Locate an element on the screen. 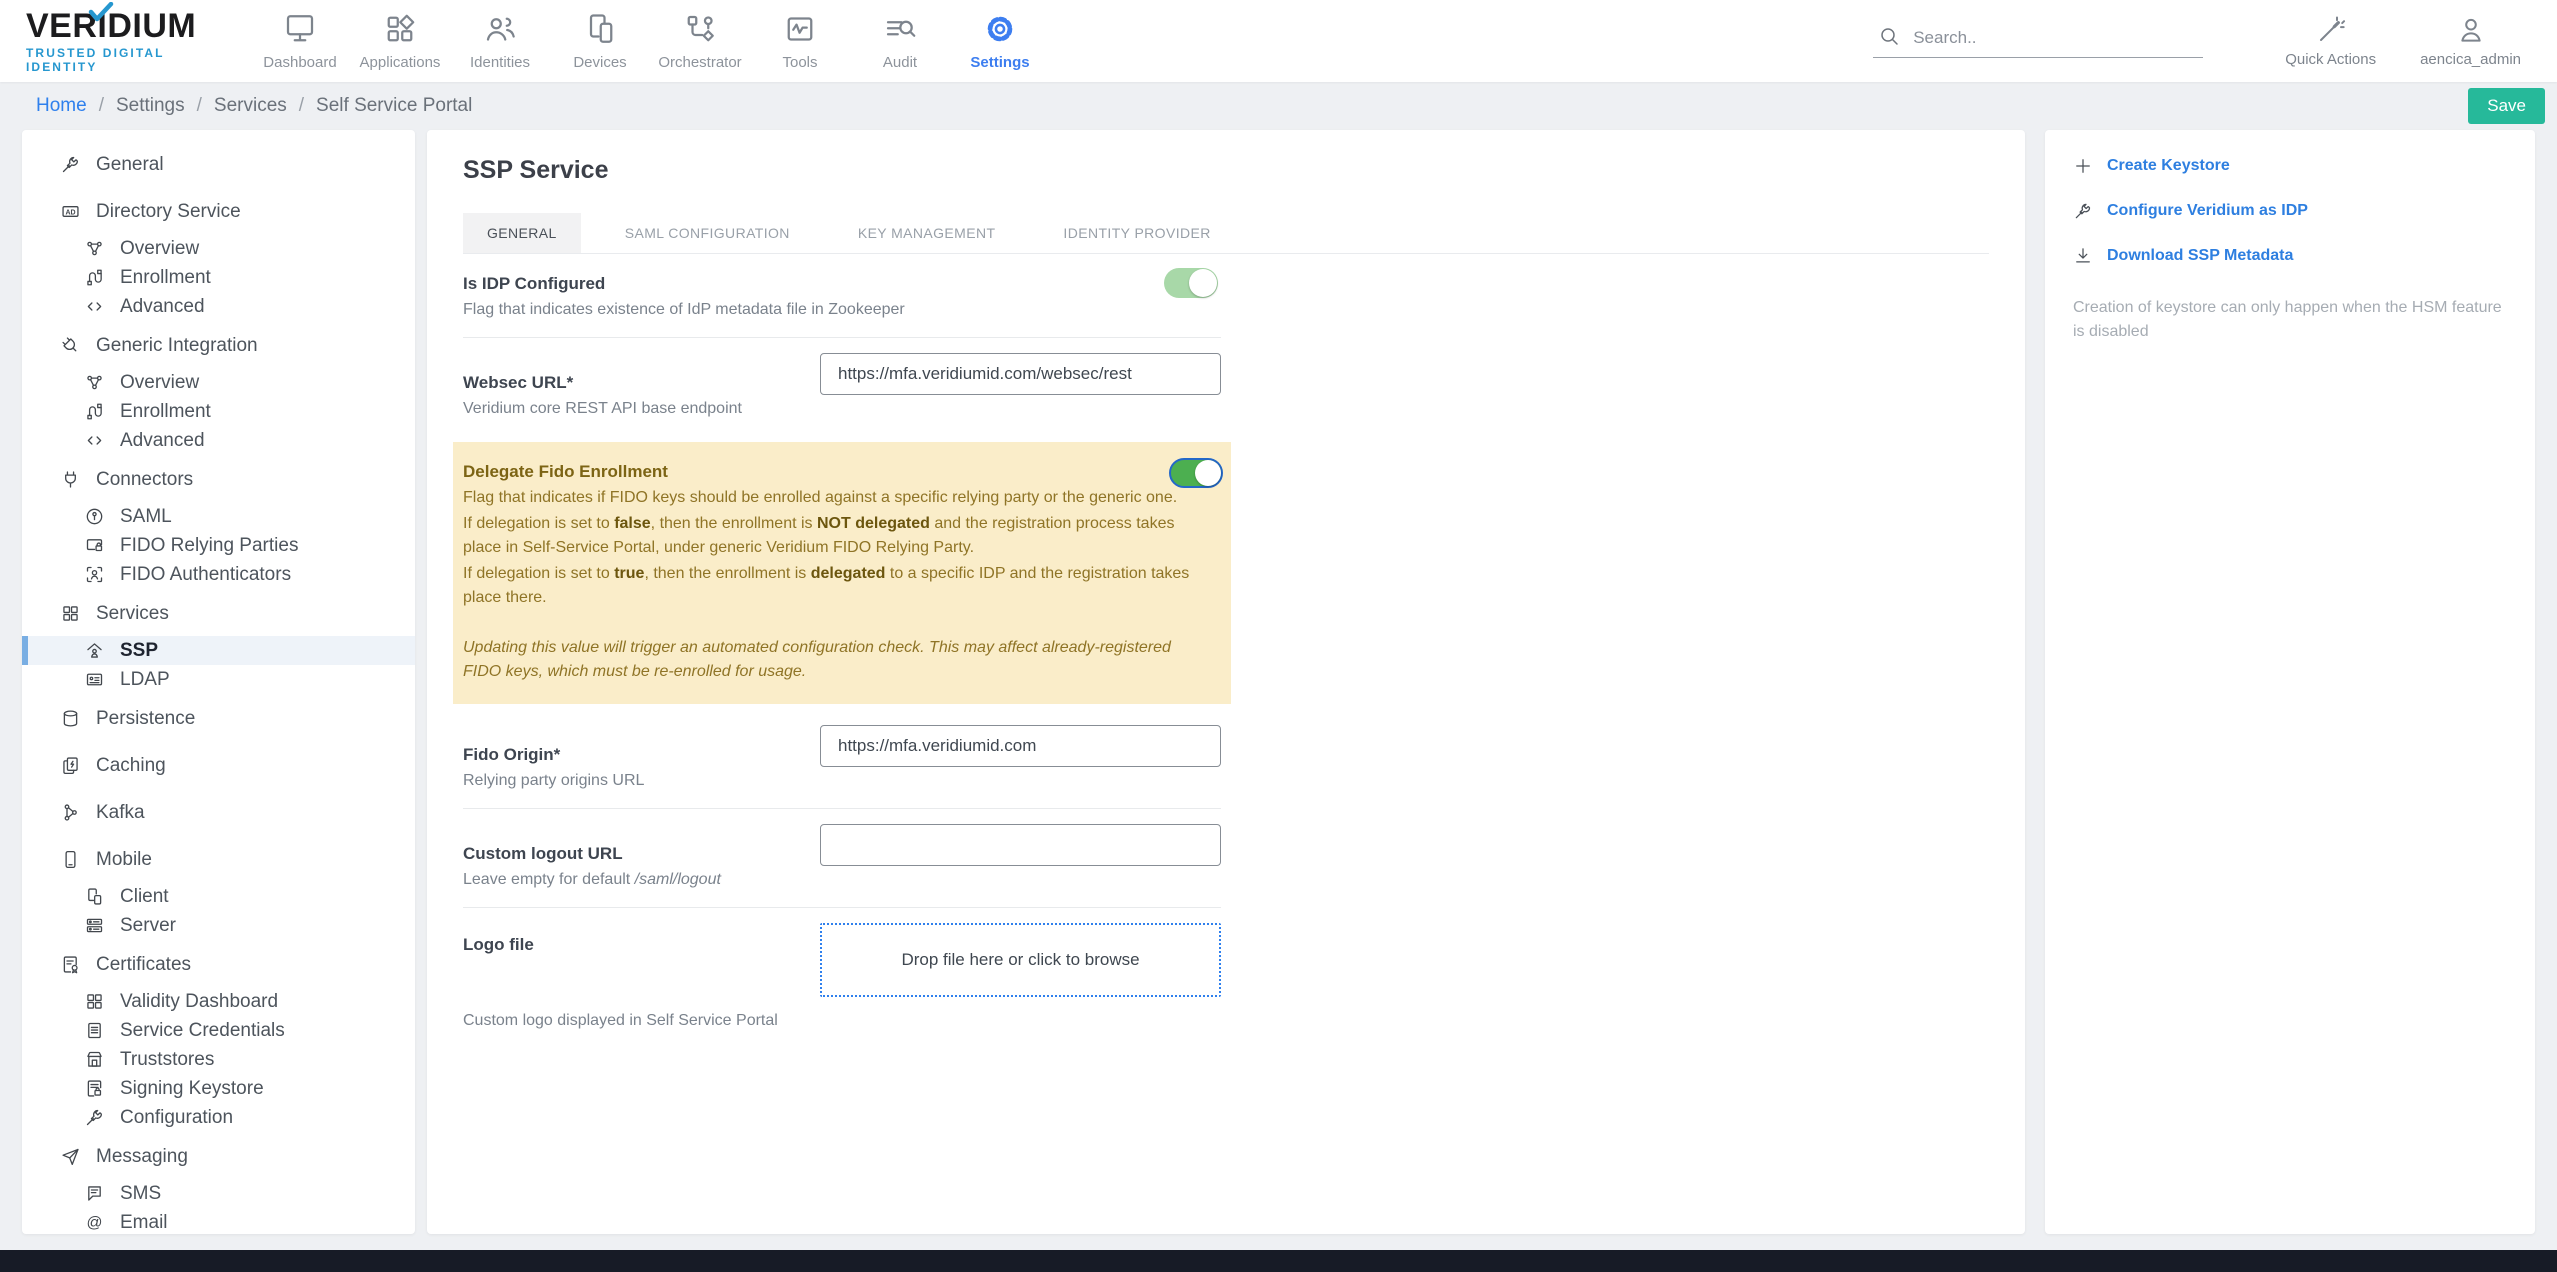 This screenshot has height=1272, width=2557. sidebar-item-fido-authenticators: FIDO Authenticators is located at coordinates (218, 574).